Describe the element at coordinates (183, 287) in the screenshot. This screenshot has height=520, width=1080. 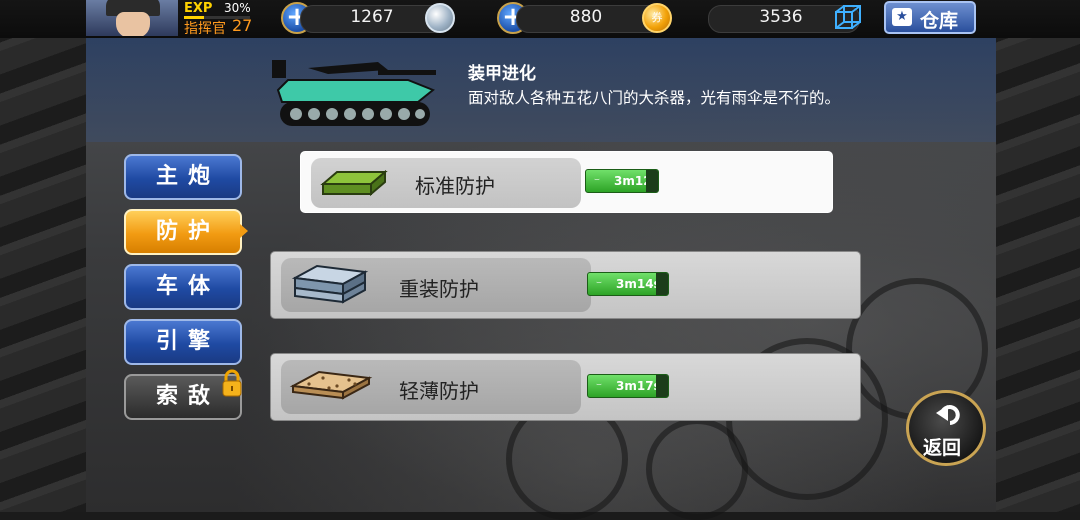
I see `tab-chassis: 车体` at that location.